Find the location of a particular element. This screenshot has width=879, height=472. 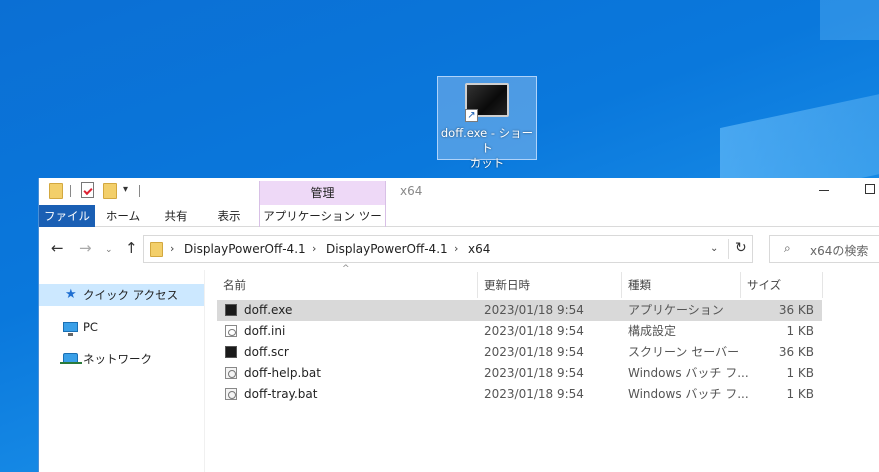

file-name: doff.scr is located at coordinates (266, 352).